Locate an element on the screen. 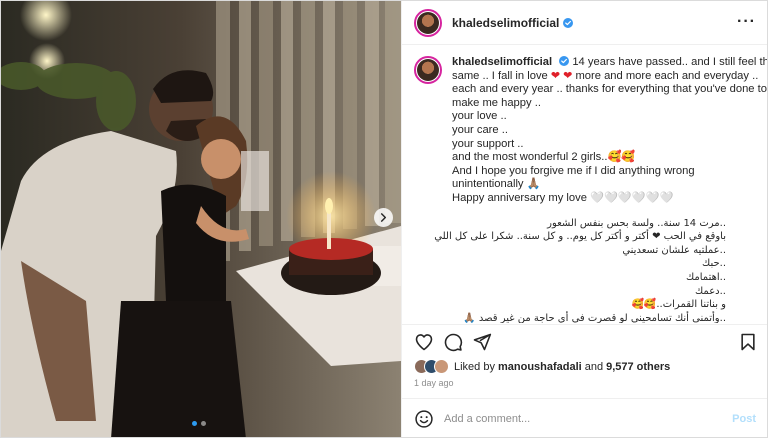 The height and width of the screenshot is (438, 768). like-heart-icon is located at coordinates (424, 342).